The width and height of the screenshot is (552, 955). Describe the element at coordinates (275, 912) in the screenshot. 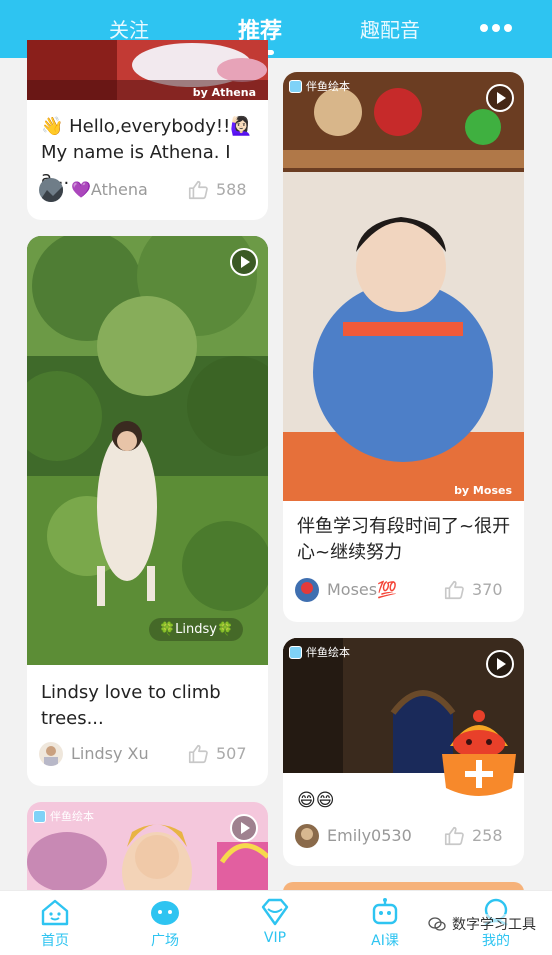

I see `vip-diamond-icon` at that location.